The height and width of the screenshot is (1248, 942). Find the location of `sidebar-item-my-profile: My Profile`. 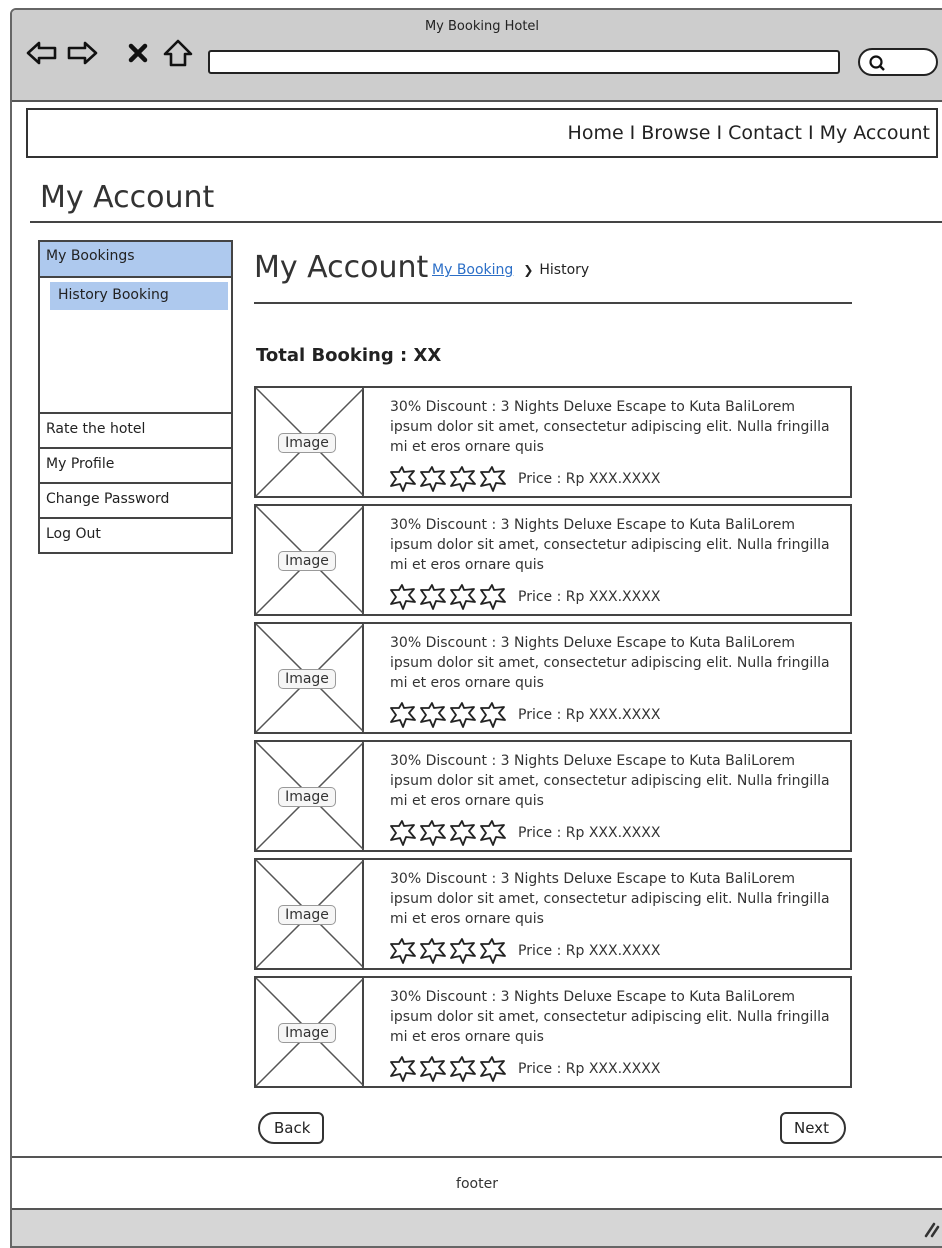

sidebar-item-my-profile: My Profile is located at coordinates (135, 466).